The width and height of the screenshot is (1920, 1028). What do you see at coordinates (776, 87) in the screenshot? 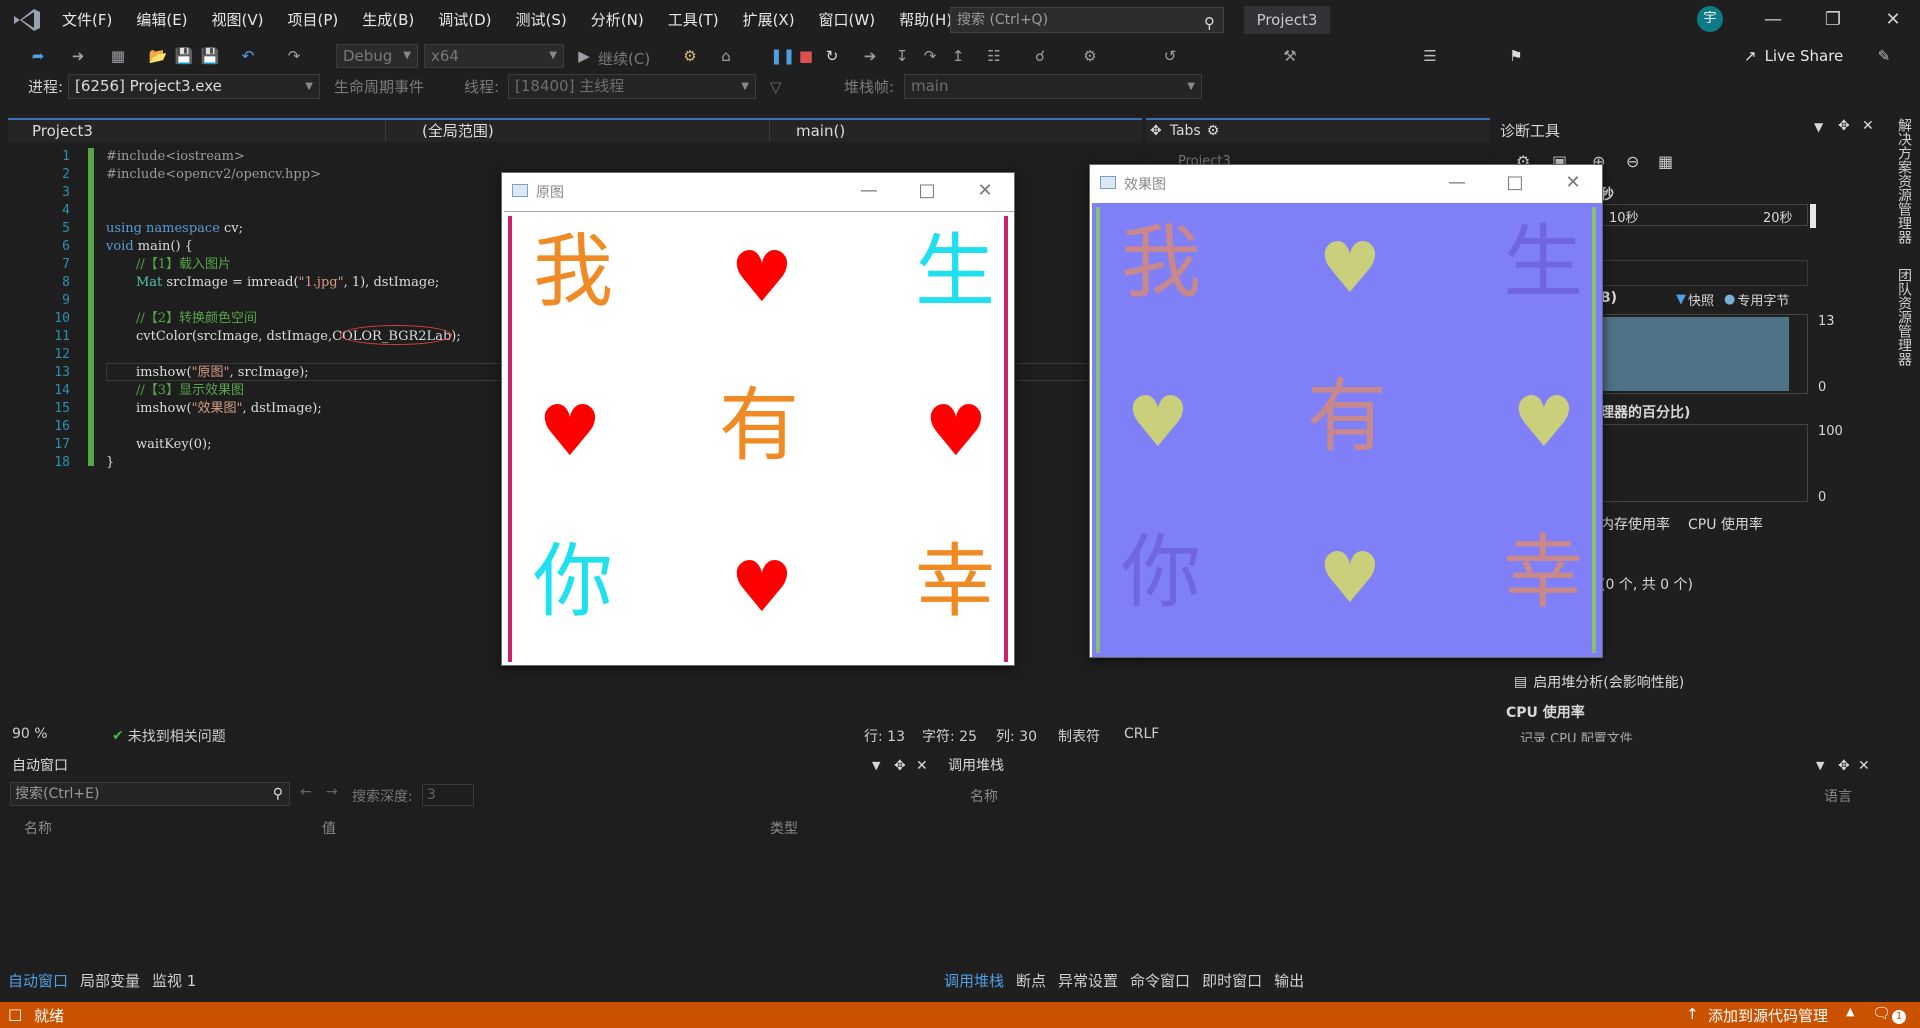
I see `filter-icon: ▽` at bounding box center [776, 87].